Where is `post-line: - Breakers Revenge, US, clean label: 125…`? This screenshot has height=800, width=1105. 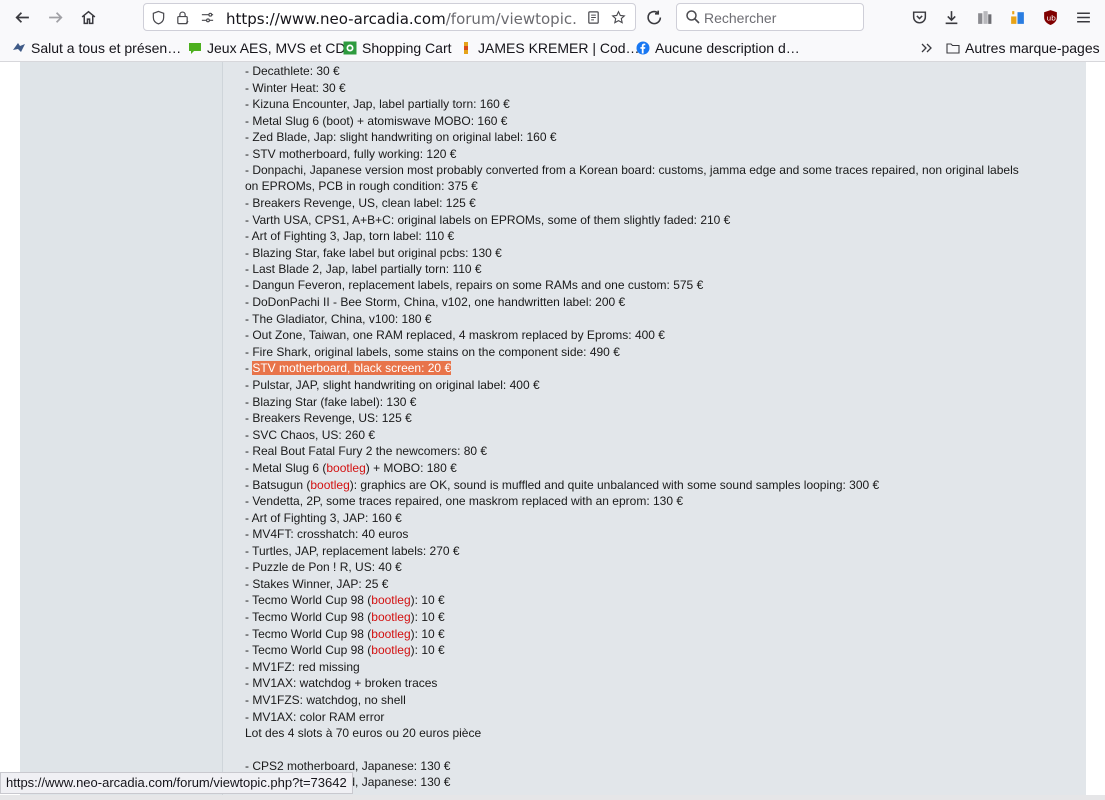 post-line: - Breakers Revenge, US, clean label: 125… is located at coordinates (360, 203).